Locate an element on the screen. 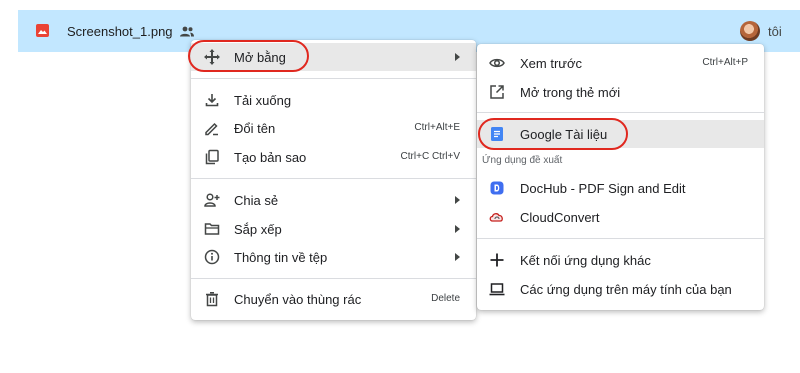  image-file-icon is located at coordinates (42, 30).